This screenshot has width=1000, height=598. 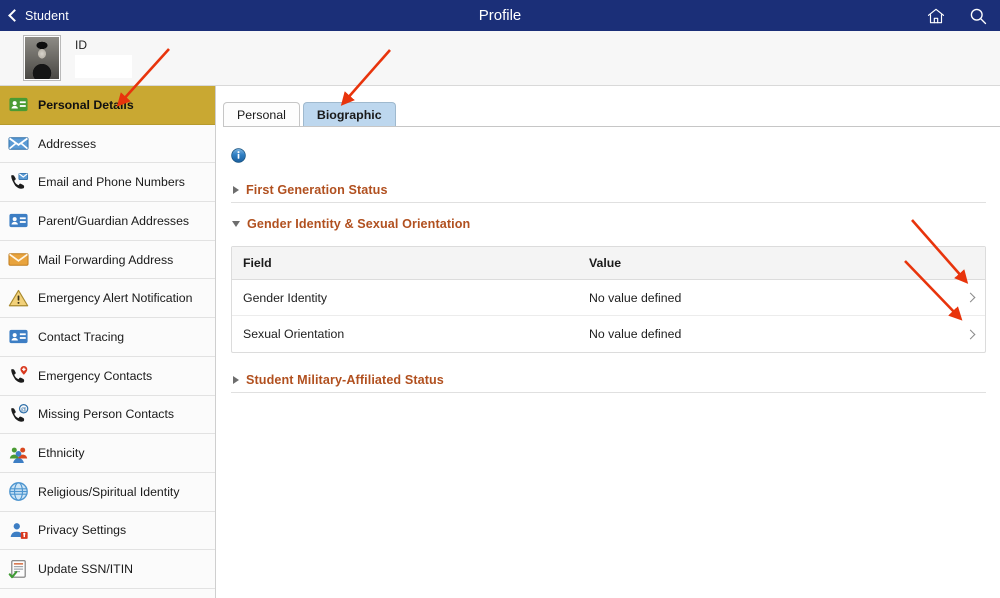 I want to click on id-value, so click(x=103, y=66).